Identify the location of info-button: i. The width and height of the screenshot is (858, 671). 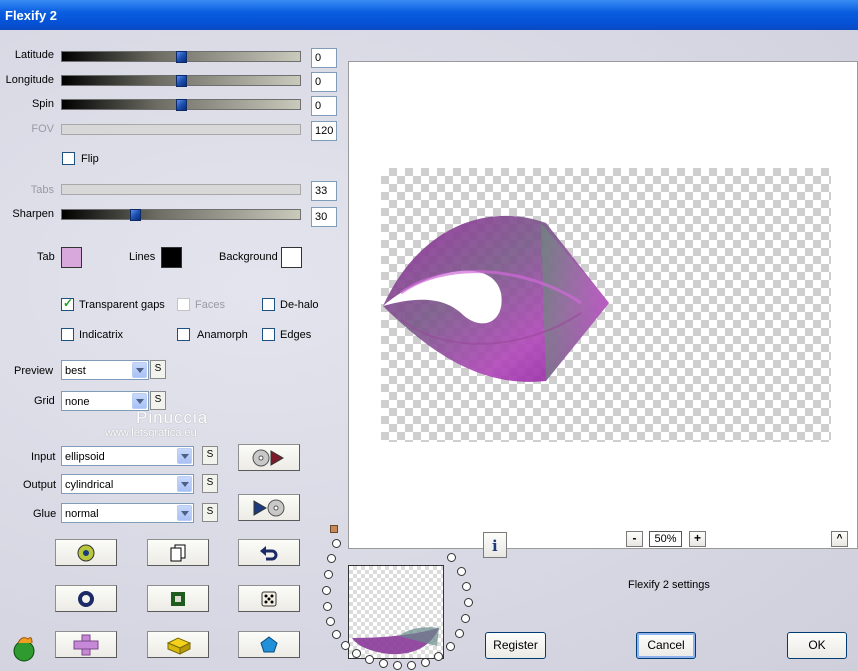
(495, 545).